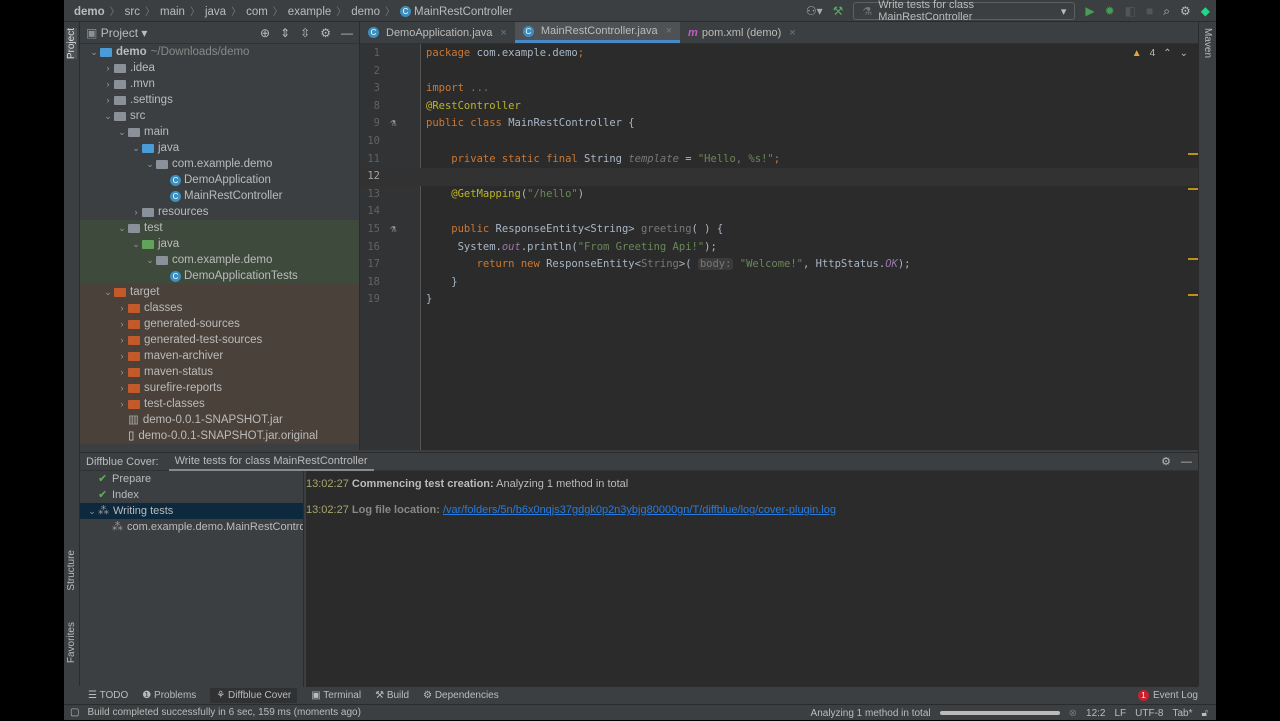 This screenshot has width=1280, height=721. I want to click on project-tool-tab: Project, so click(71, 44).